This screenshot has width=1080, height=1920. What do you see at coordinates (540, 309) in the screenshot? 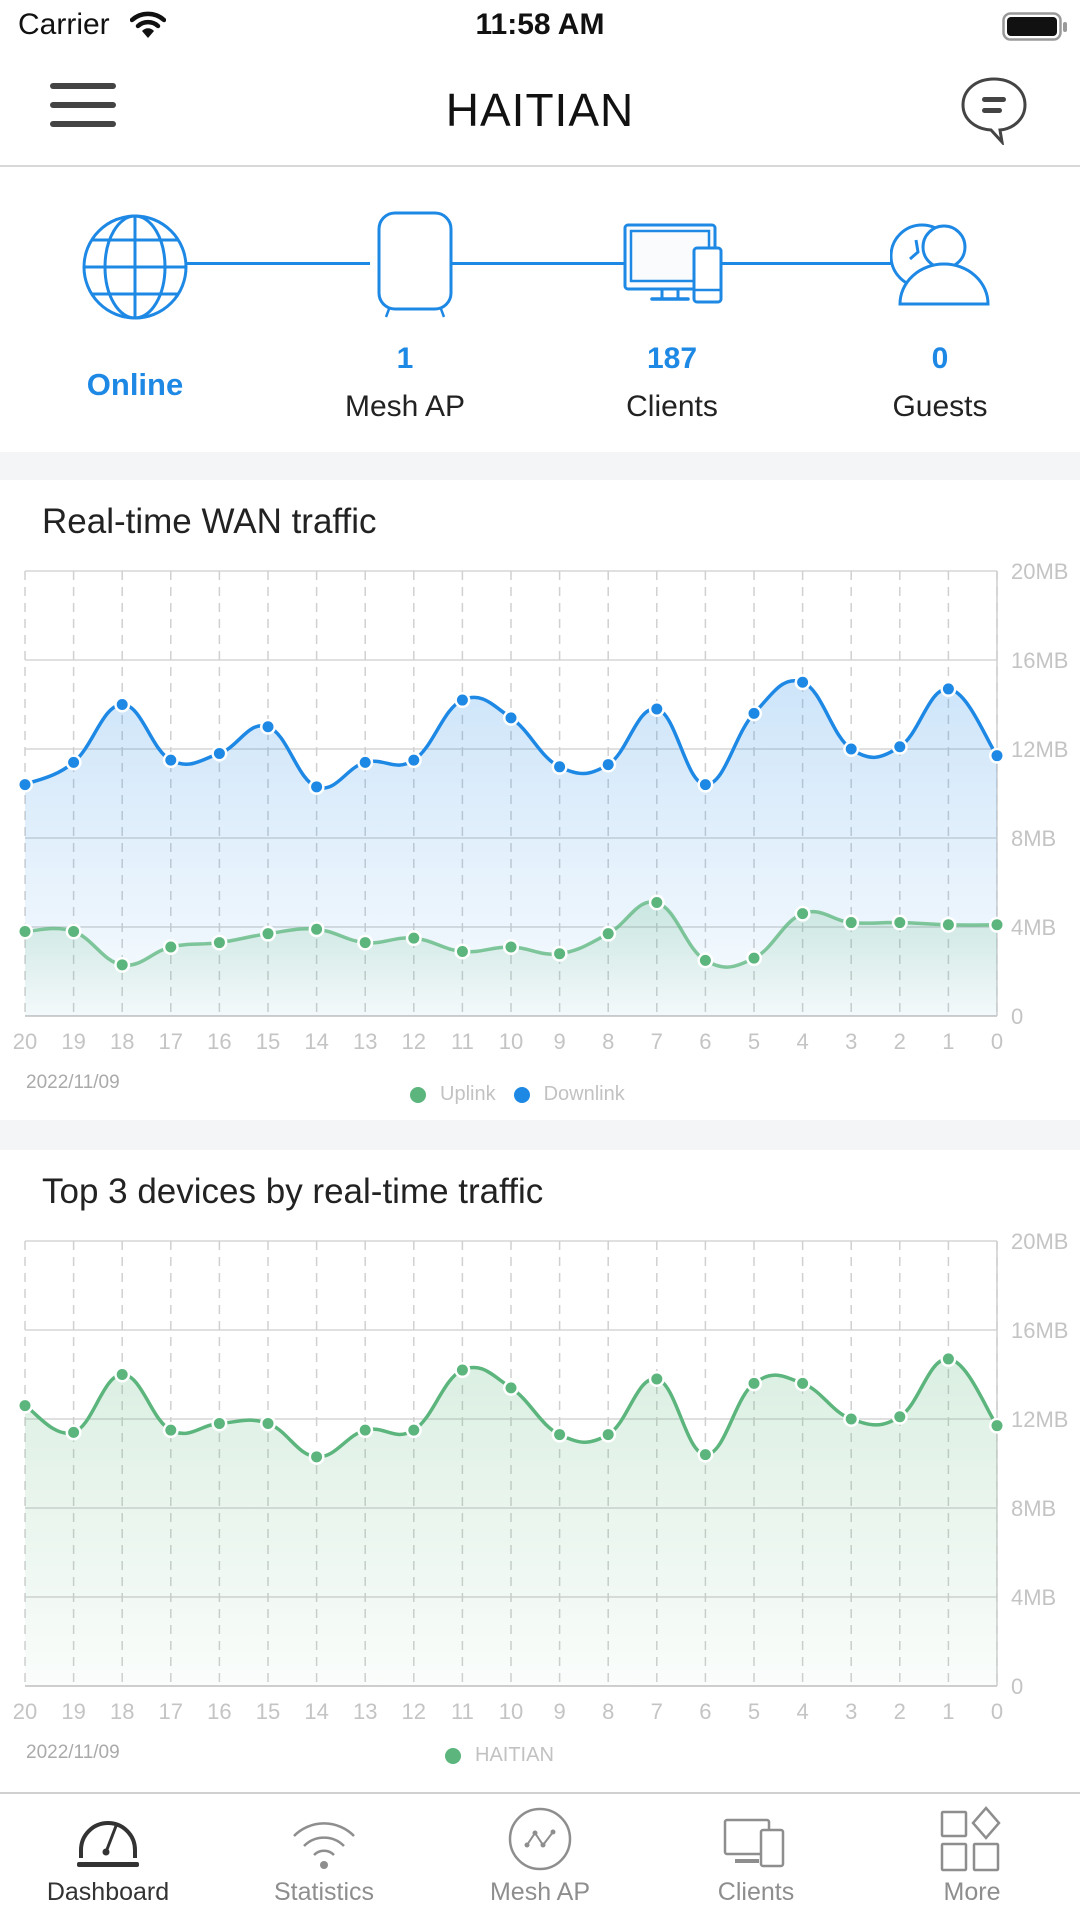
I see `network-topology: Online 1 Mesh AP 187 Clients 0 Guests` at bounding box center [540, 309].